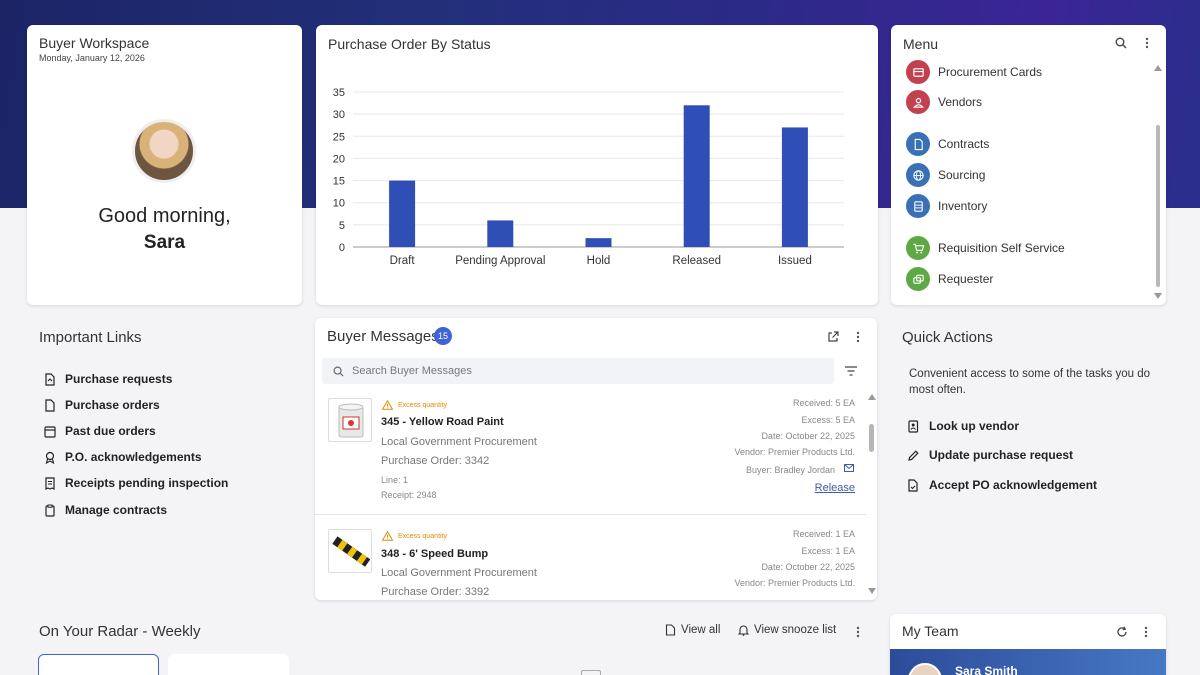 The image size is (1200, 675). Describe the element at coordinates (387, 536) in the screenshot. I see `warning-icon` at that location.